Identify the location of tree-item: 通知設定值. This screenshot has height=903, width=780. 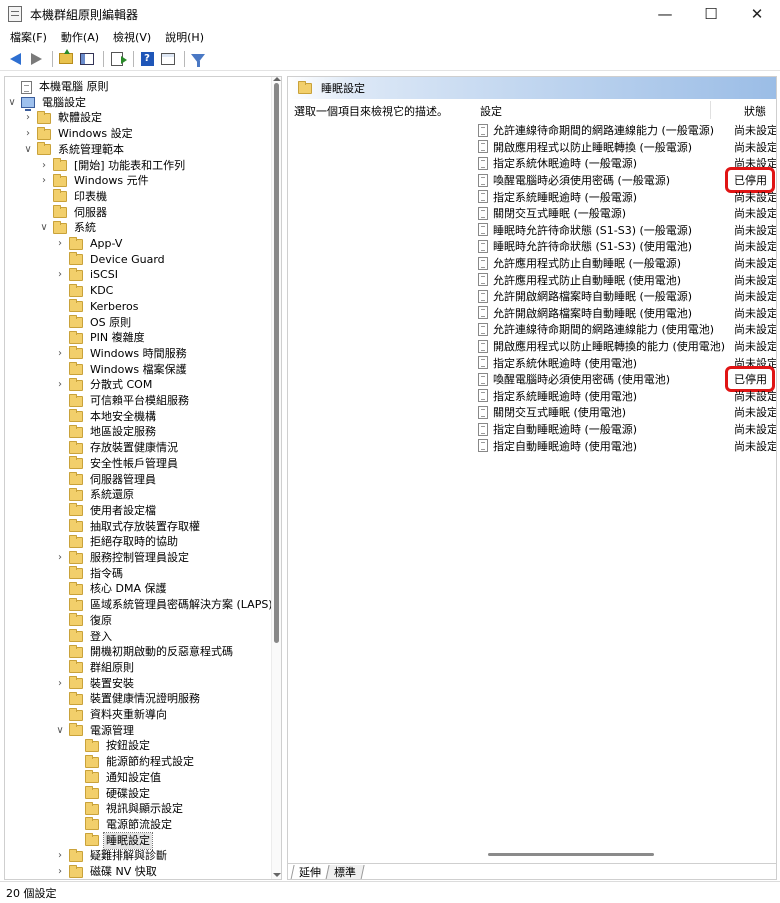
(117, 778).